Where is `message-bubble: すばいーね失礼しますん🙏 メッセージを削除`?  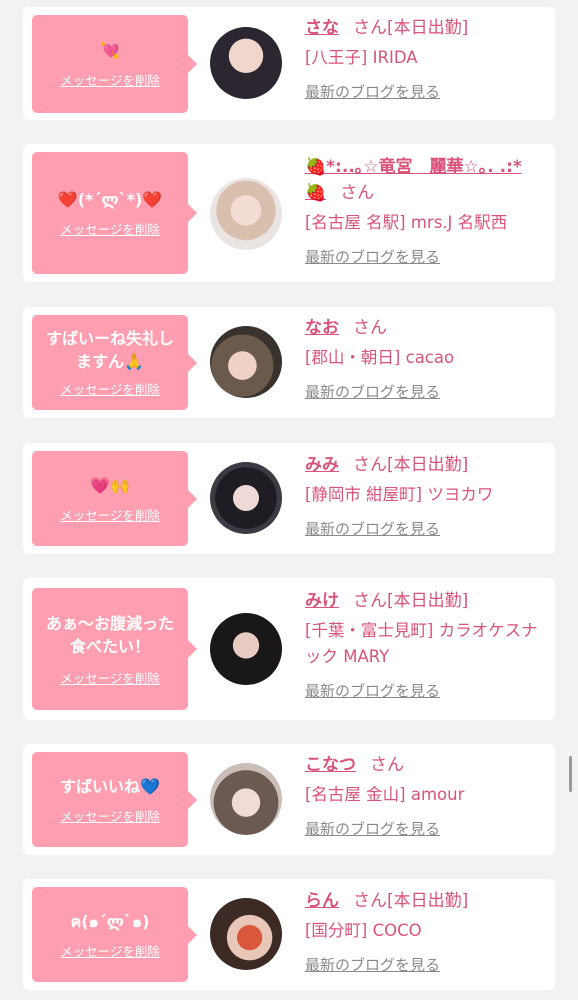 message-bubble: すばいーね失礼しますん🙏 メッセージを削除 is located at coordinates (114, 362).